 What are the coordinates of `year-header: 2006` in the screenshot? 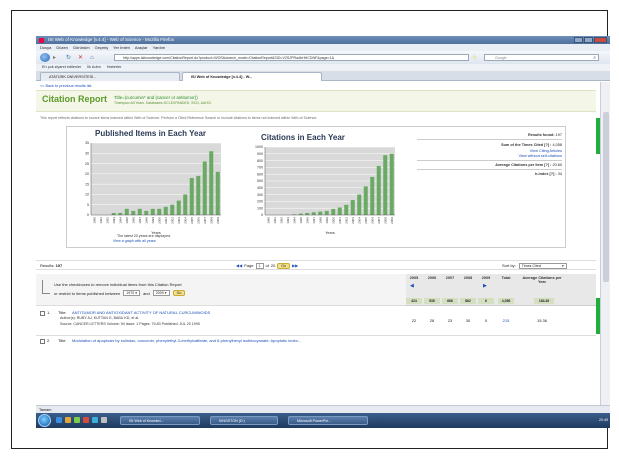 It's located at (432, 278).